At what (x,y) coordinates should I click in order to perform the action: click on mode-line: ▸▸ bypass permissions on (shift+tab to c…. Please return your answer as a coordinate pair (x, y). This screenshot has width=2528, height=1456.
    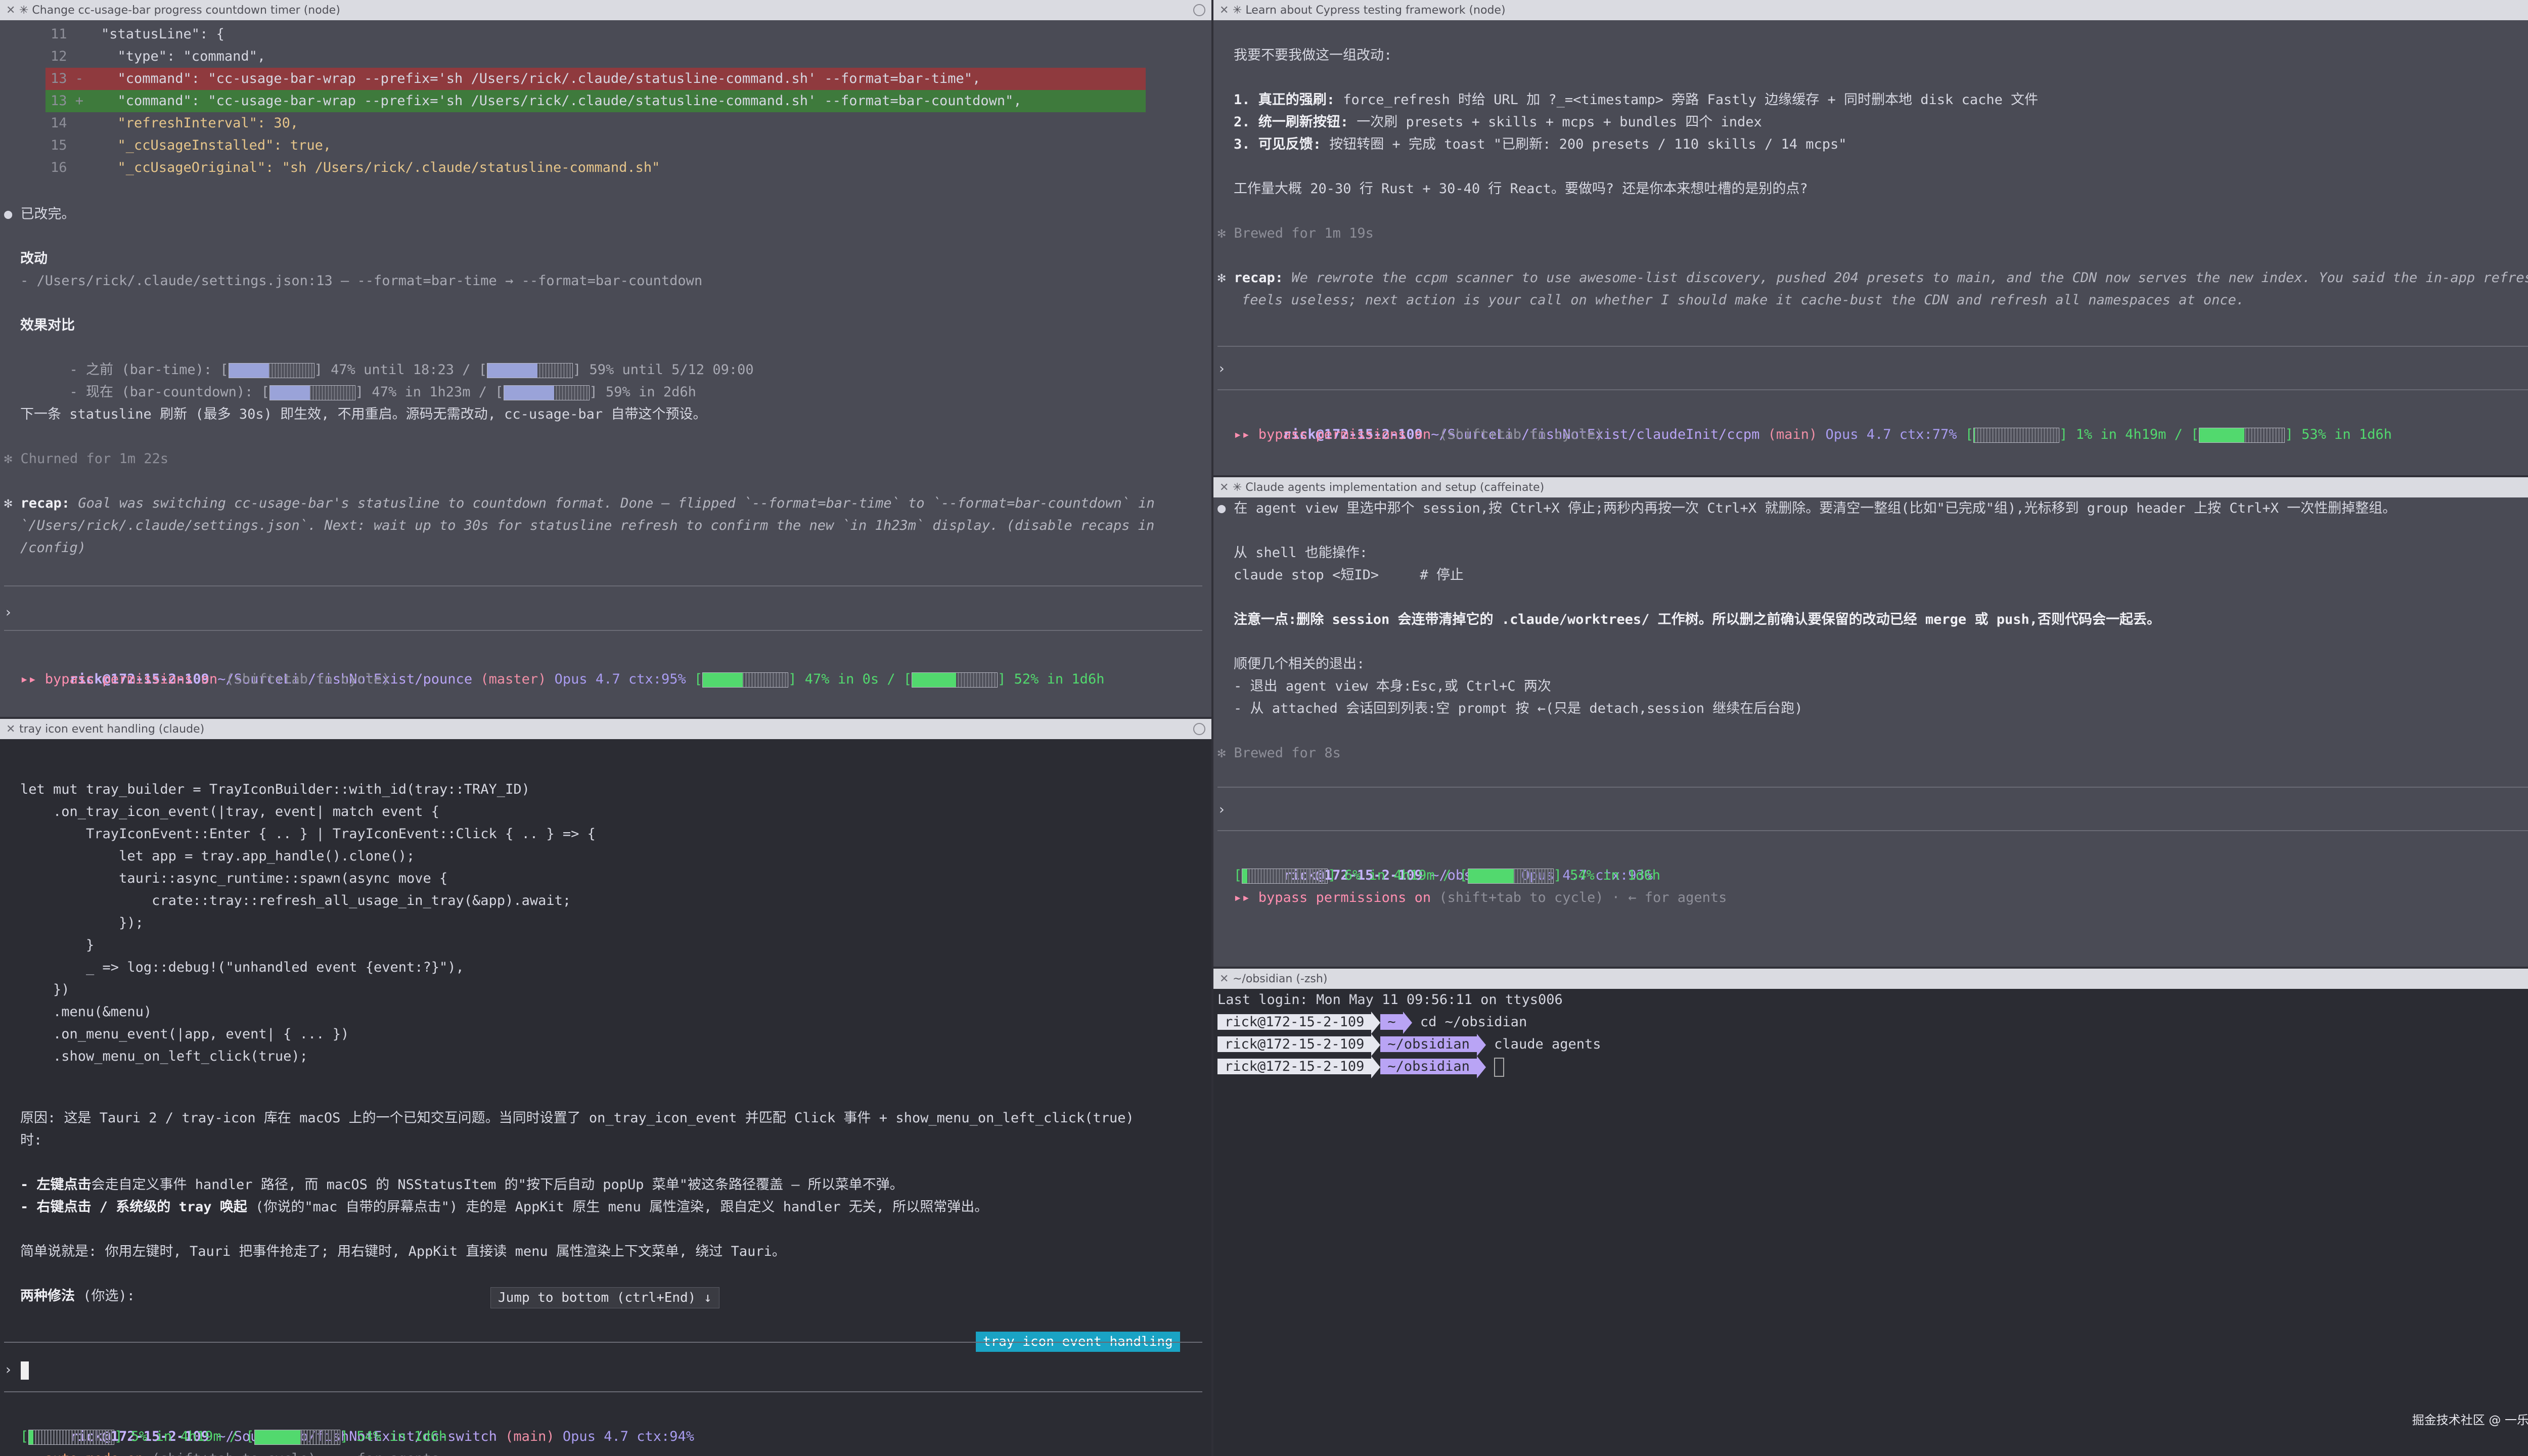
    Looking at the image, I should click on (1481, 898).